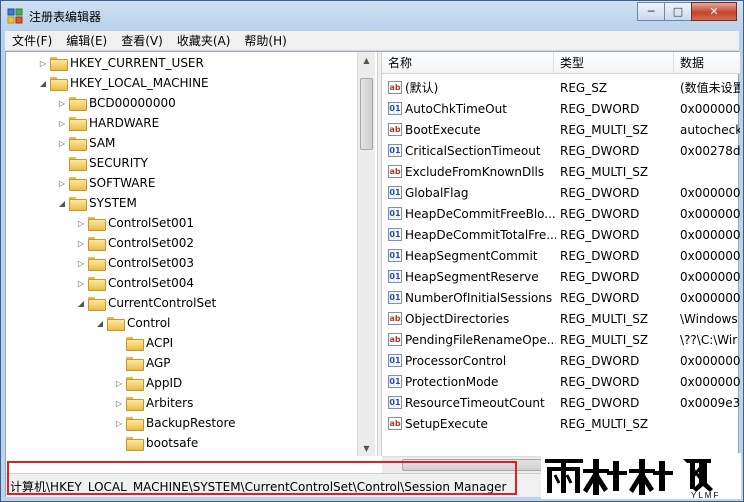 The image size is (744, 502). I want to click on tree-item: ◢ CurrentControlSet, so click(146, 303).